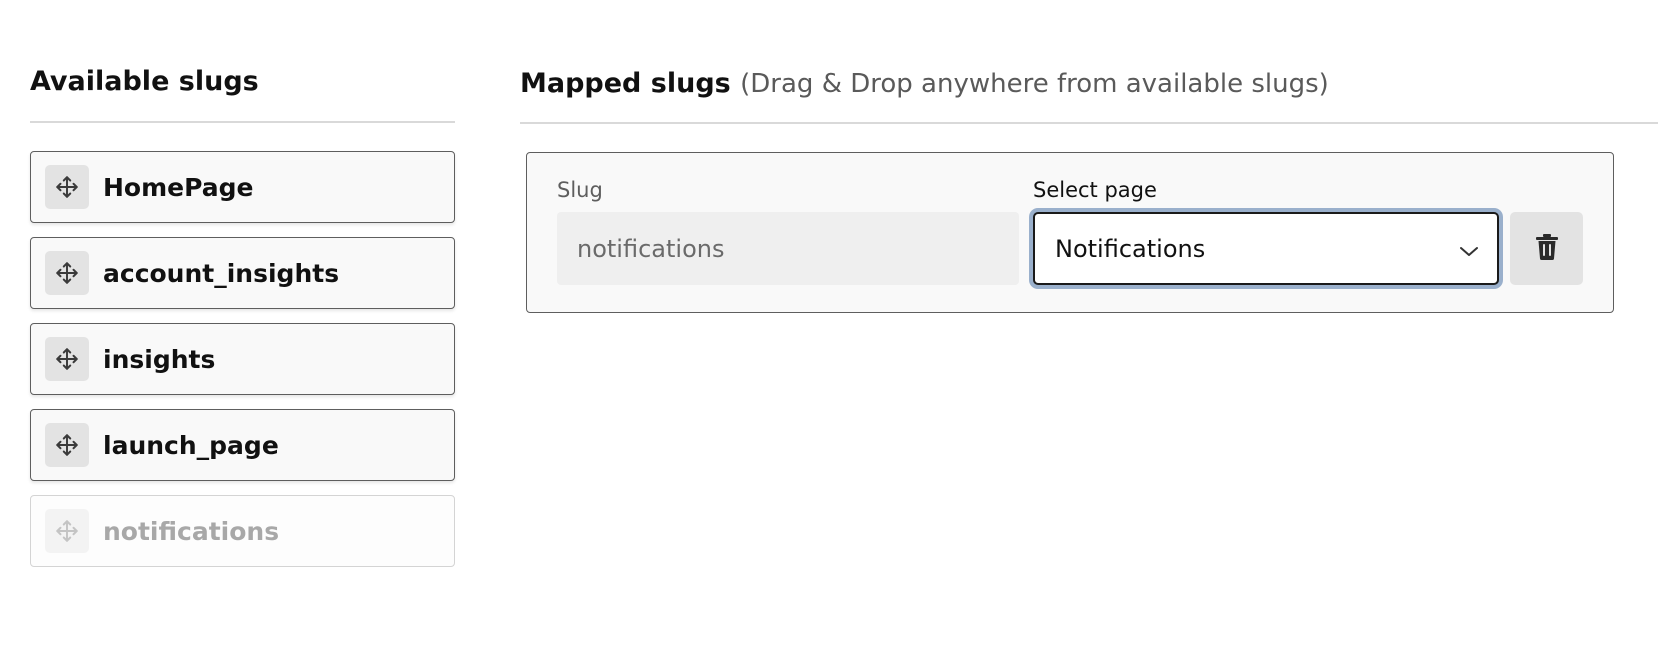 The height and width of the screenshot is (668, 1658). Describe the element at coordinates (159, 359) in the screenshot. I see `slug-card-label: insights` at that location.